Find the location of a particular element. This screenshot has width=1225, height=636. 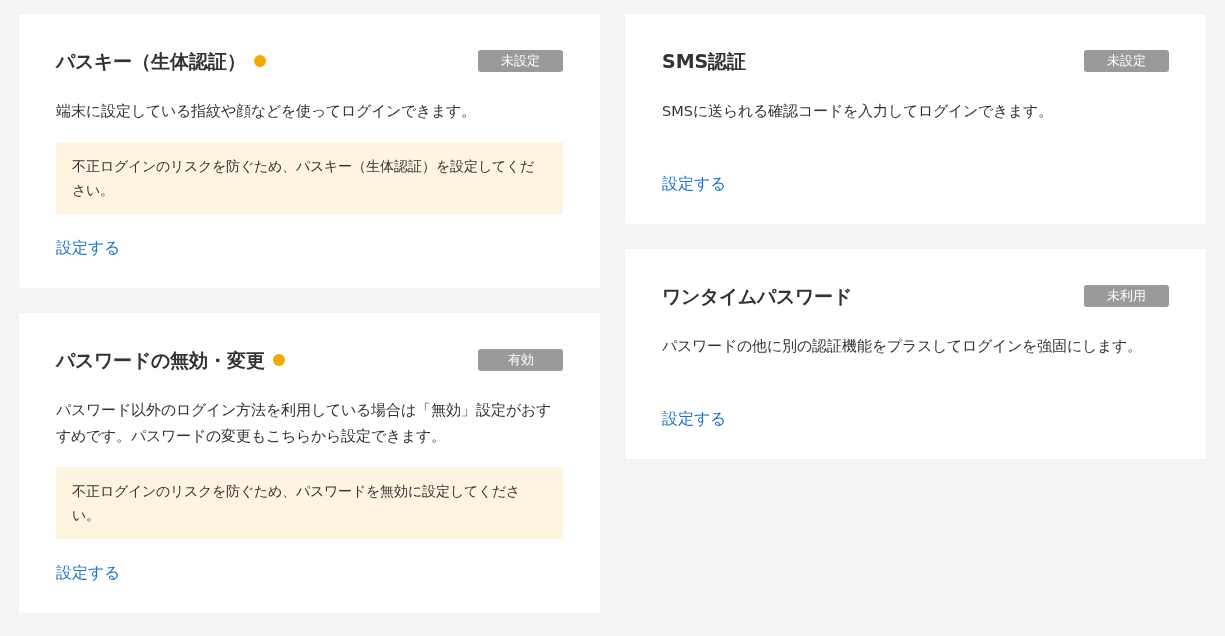

status-badge: 未利用 is located at coordinates (1126, 296).